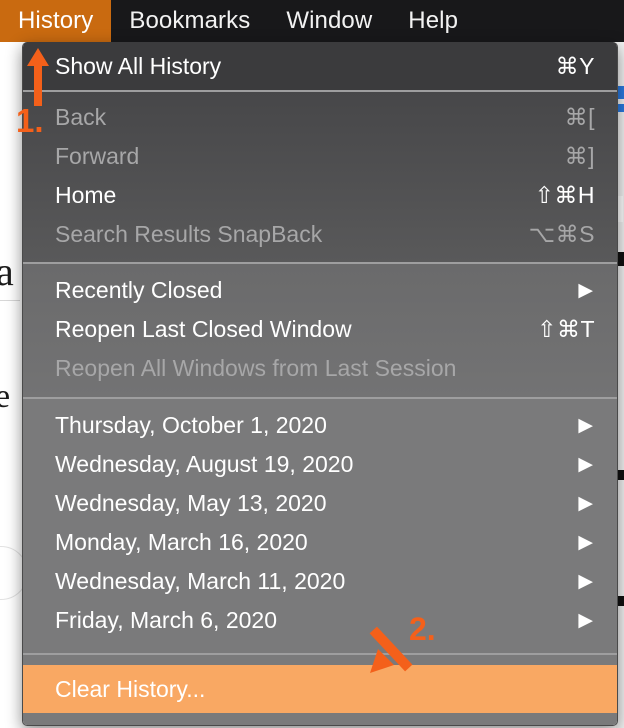  I want to click on menu-item-label: Reopen All Windows from Last Session, so click(256, 368).